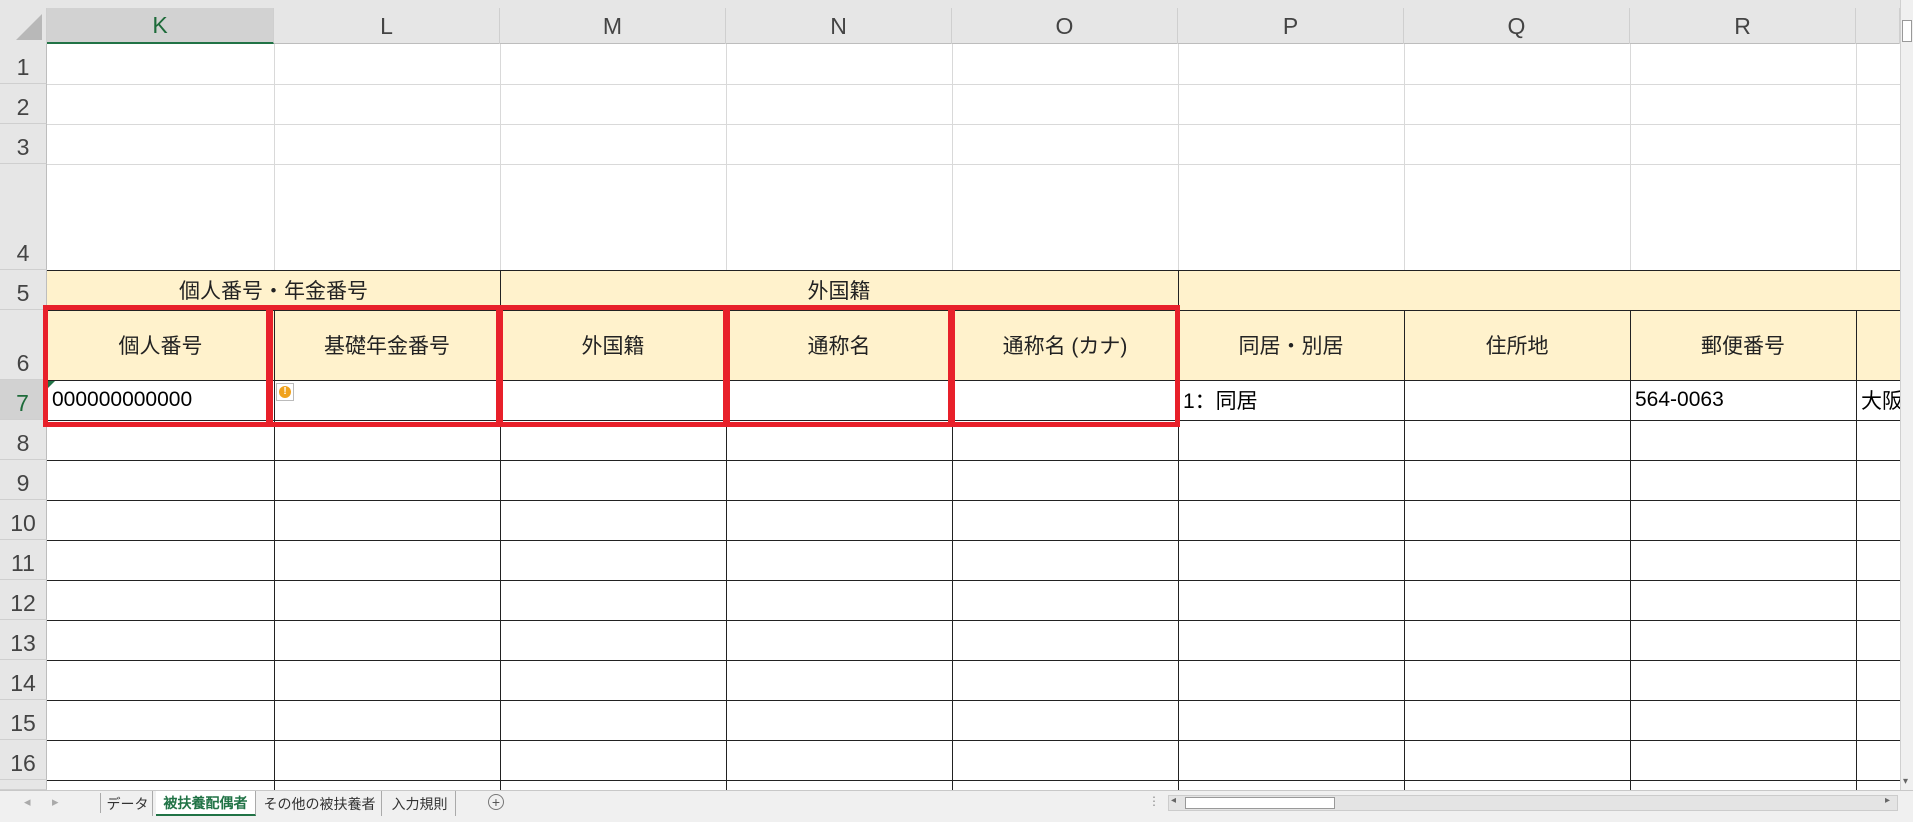 The width and height of the screenshot is (1913, 822). What do you see at coordinates (1173, 800) in the screenshot?
I see `scroll-left-arrow-icon: ◂` at bounding box center [1173, 800].